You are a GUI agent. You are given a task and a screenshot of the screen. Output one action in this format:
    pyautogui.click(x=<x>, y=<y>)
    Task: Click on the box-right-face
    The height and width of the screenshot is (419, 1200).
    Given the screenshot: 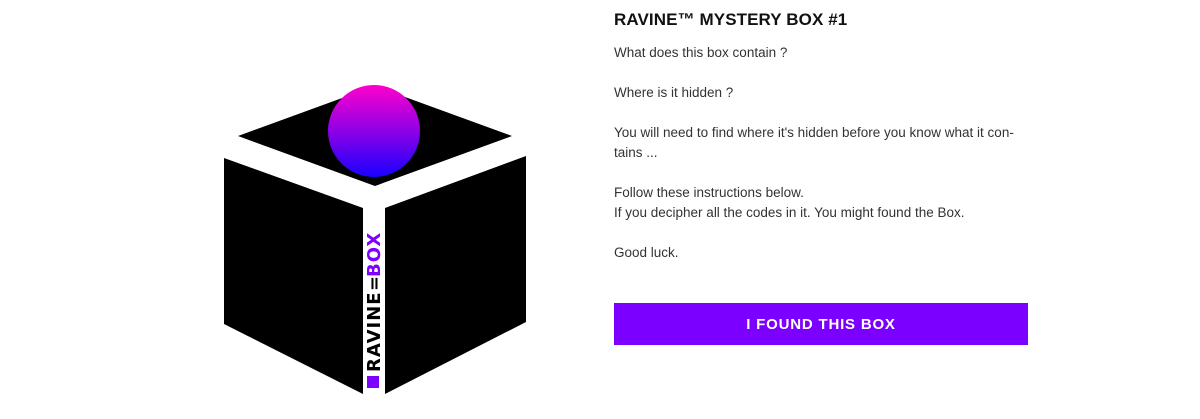 What is the action you would take?
    pyautogui.click(x=455, y=275)
    